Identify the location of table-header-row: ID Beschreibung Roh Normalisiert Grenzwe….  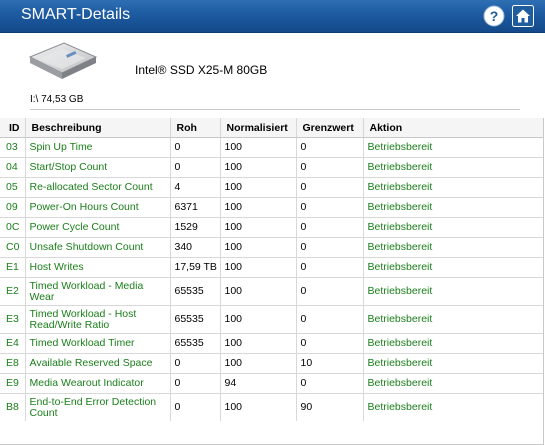
(271, 128).